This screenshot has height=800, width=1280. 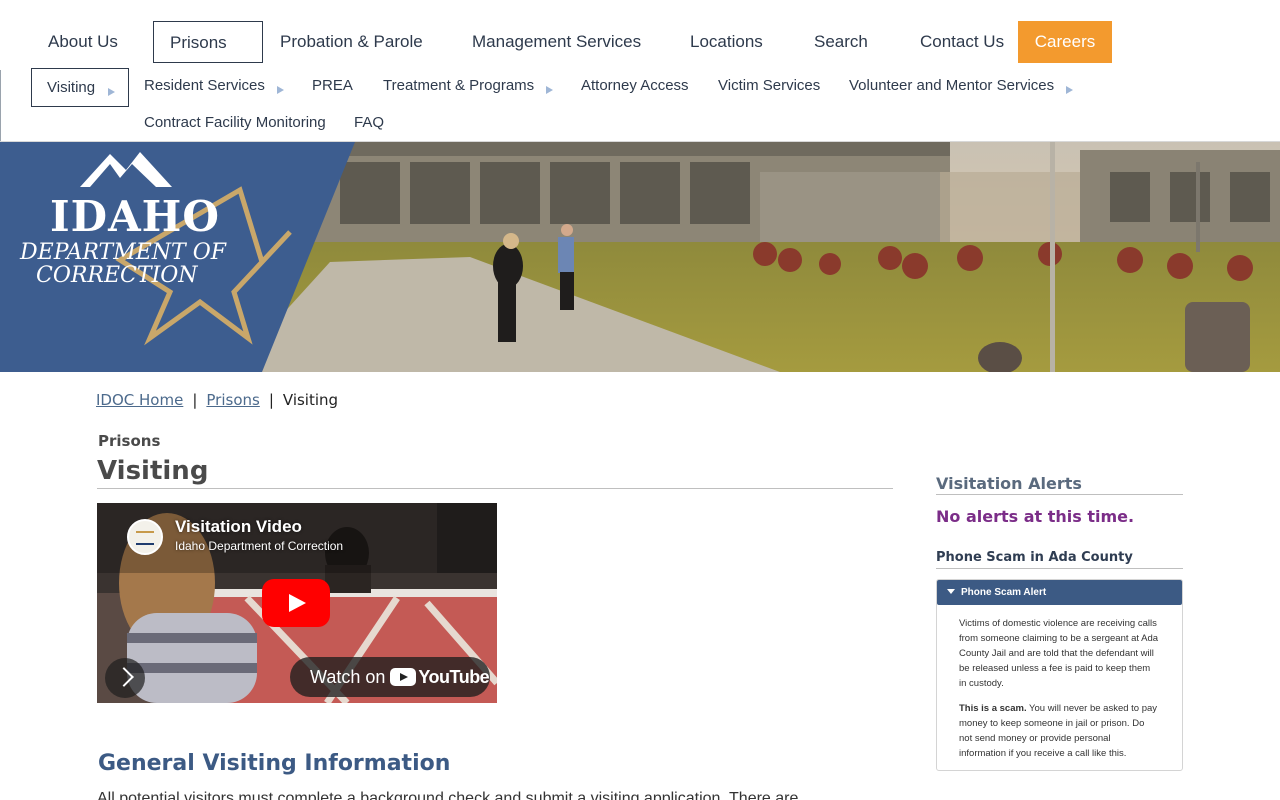 What do you see at coordinates (1065, 42) in the screenshot?
I see `nav-careers-button: Careers` at bounding box center [1065, 42].